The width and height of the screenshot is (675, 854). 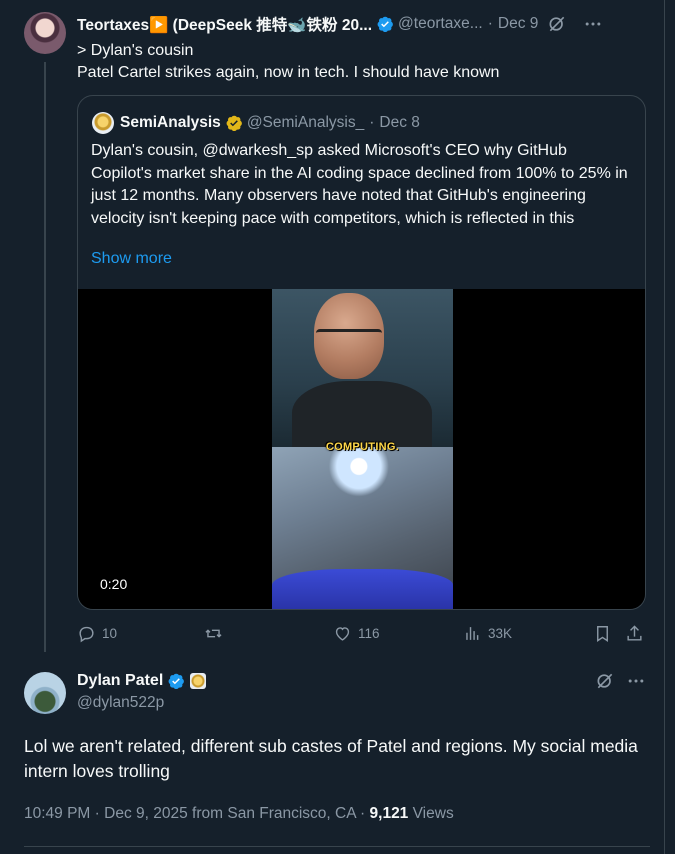 I want to click on views-count: 33K, so click(x=500, y=633).